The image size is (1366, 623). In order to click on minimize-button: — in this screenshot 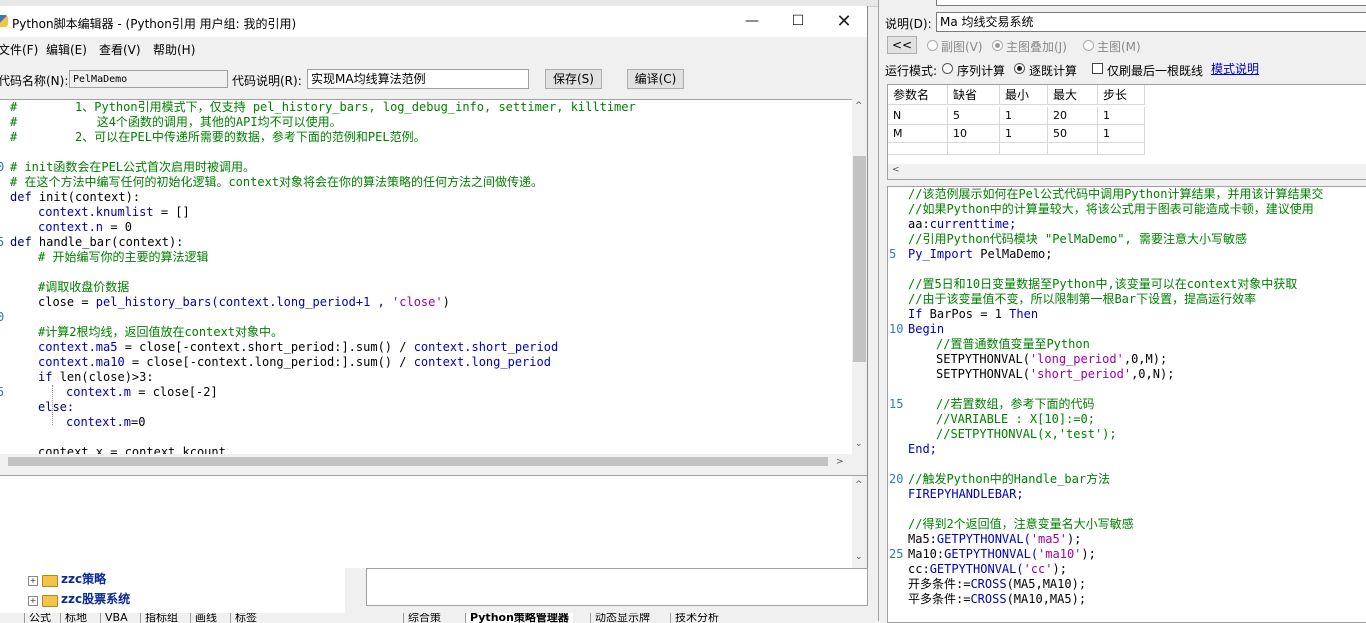, I will do `click(752, 21)`.